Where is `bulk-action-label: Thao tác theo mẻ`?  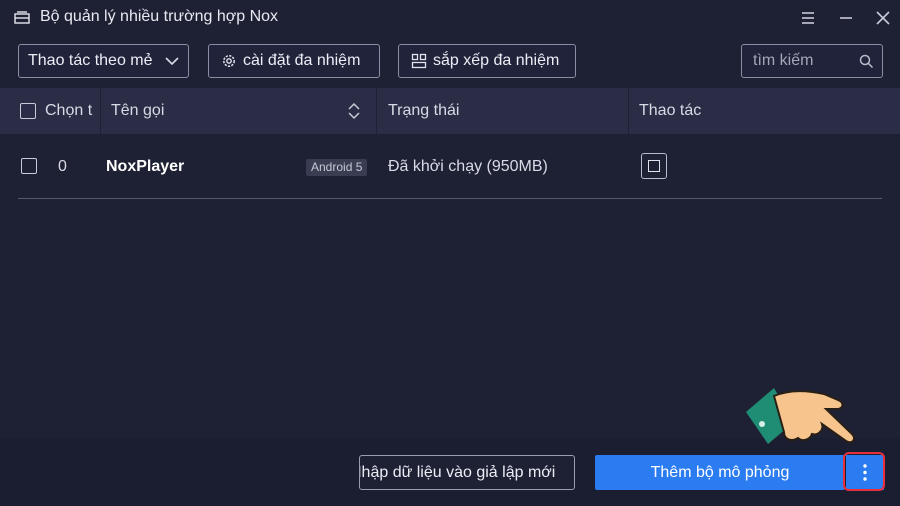
bulk-action-label: Thao tác theo mẻ is located at coordinates (90, 60).